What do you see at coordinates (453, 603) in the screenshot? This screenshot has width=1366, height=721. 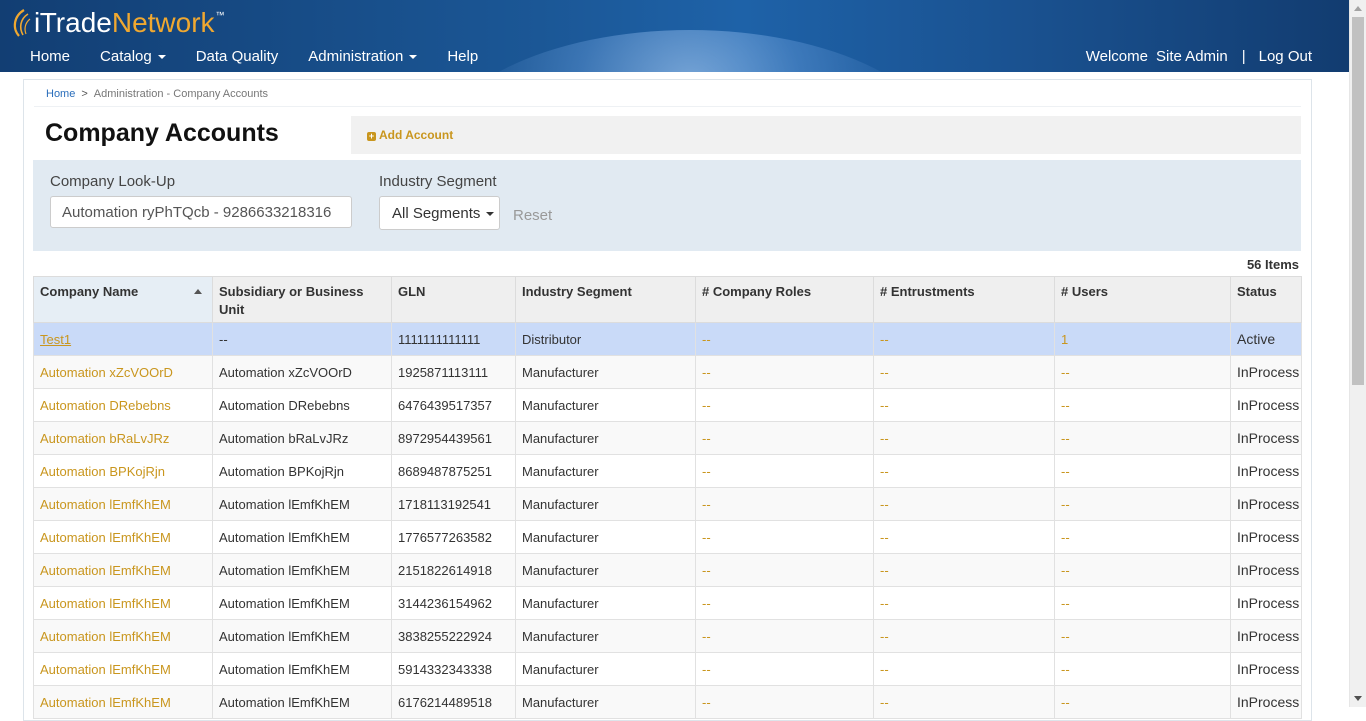 I see `gln-cell: 3144236154962` at bounding box center [453, 603].